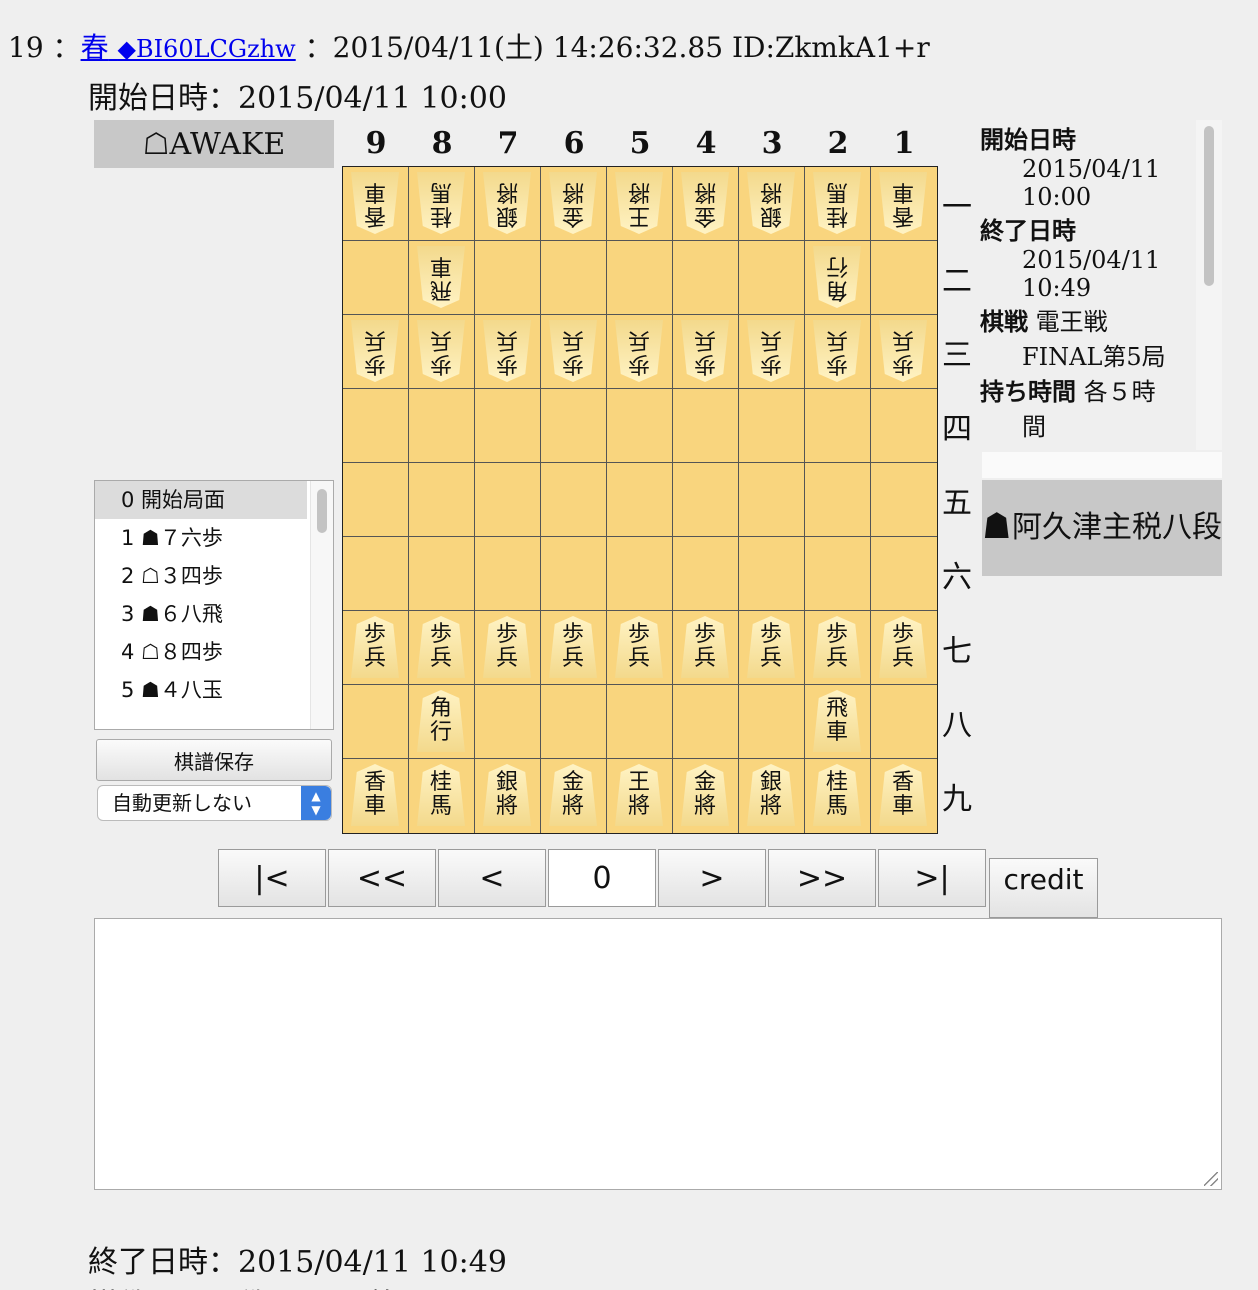 The image size is (1258, 1290). Describe the element at coordinates (322, 511) in the screenshot. I see `move-list-scroll-thumb` at that location.